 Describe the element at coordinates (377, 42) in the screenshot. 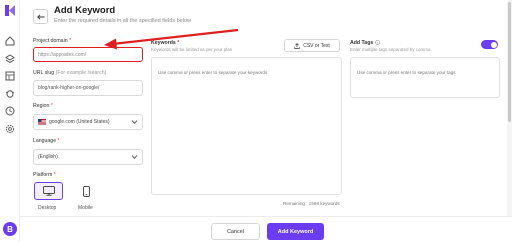

I see `info-icon` at that location.